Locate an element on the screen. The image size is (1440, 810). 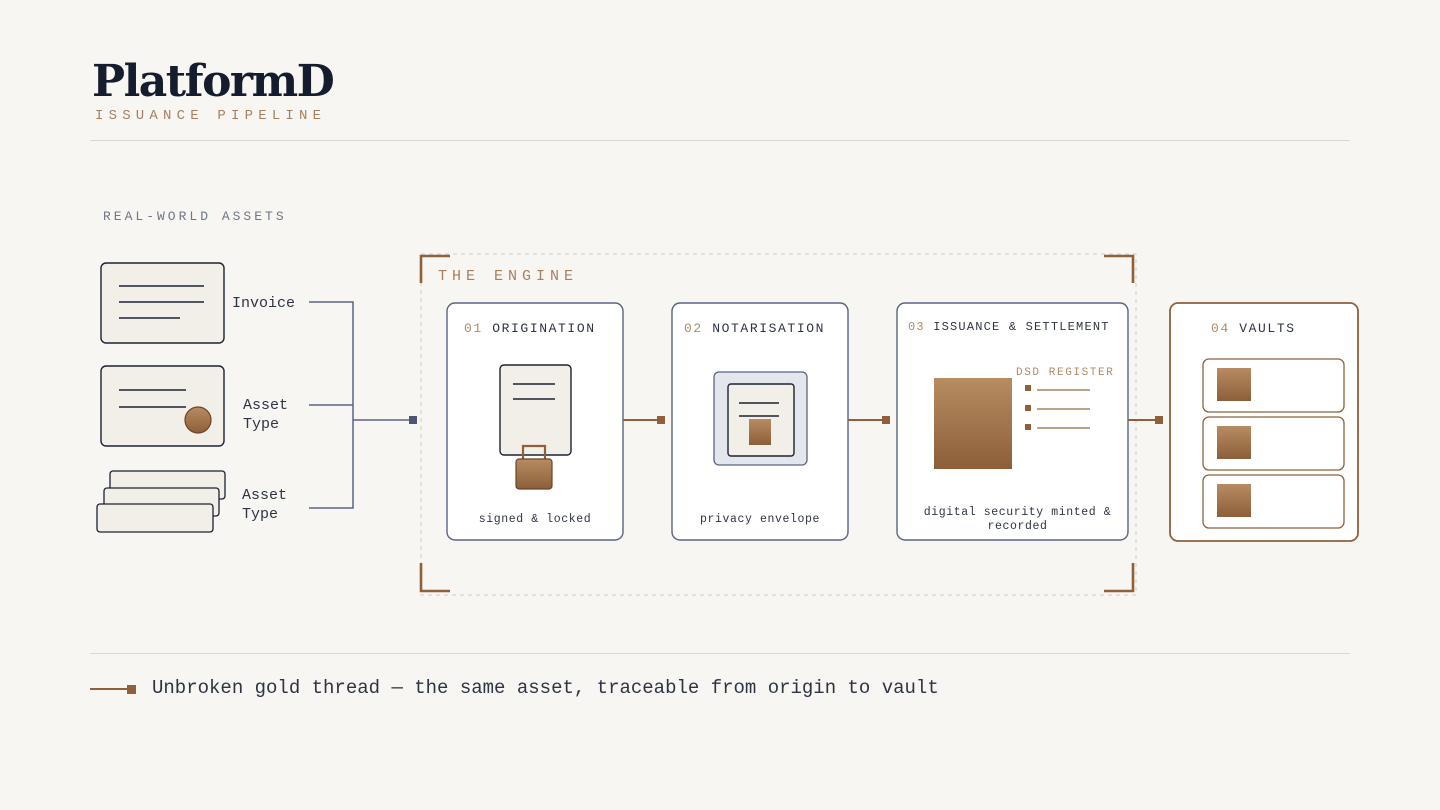
stacked-cards-icon is located at coordinates (161, 501).